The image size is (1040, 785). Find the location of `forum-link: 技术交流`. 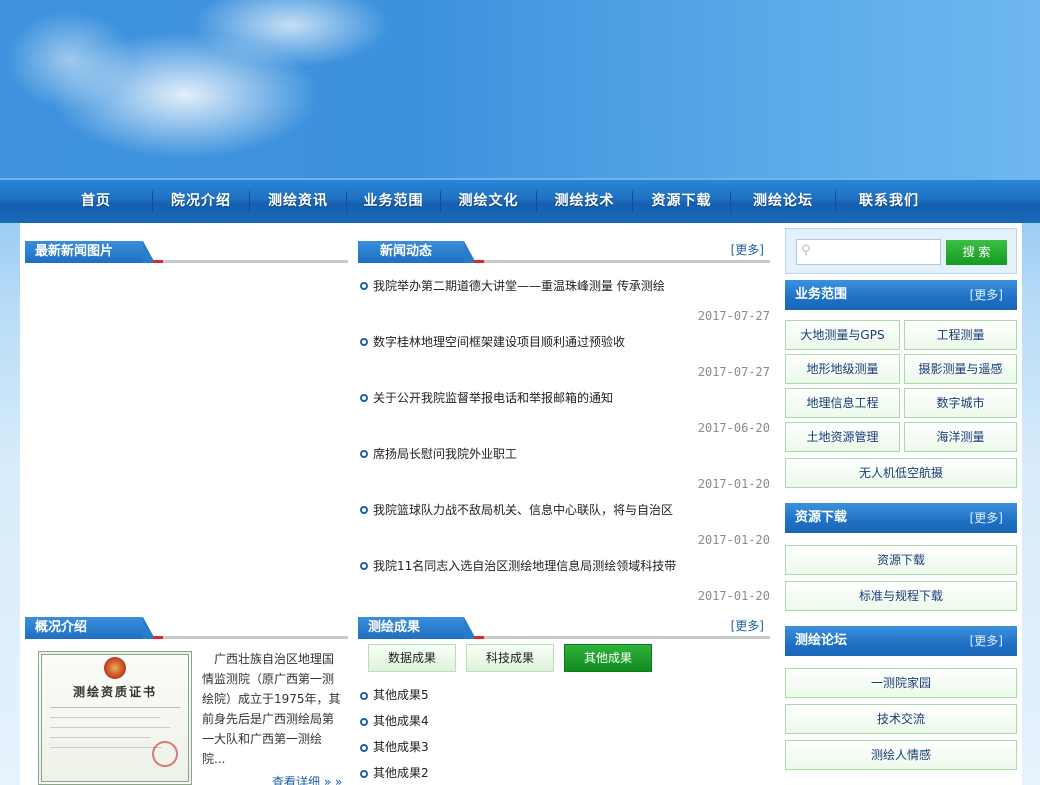

forum-link: 技术交流 is located at coordinates (901, 719).